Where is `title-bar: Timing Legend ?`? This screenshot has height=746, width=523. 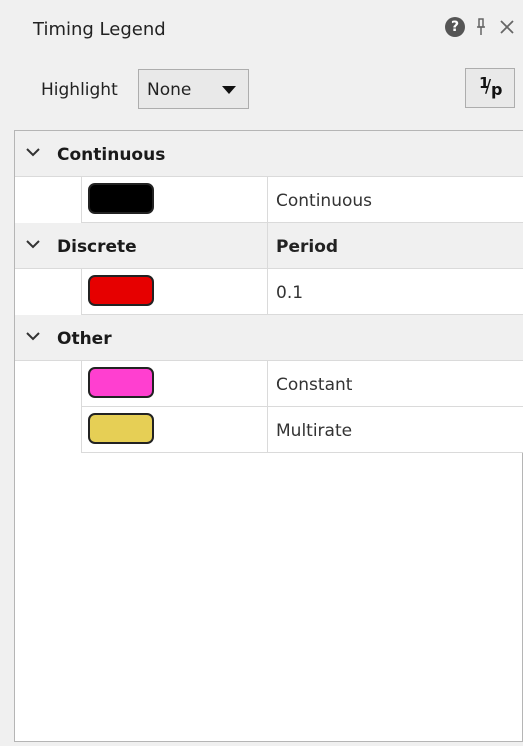 title-bar: Timing Legend ? is located at coordinates (261, 30).